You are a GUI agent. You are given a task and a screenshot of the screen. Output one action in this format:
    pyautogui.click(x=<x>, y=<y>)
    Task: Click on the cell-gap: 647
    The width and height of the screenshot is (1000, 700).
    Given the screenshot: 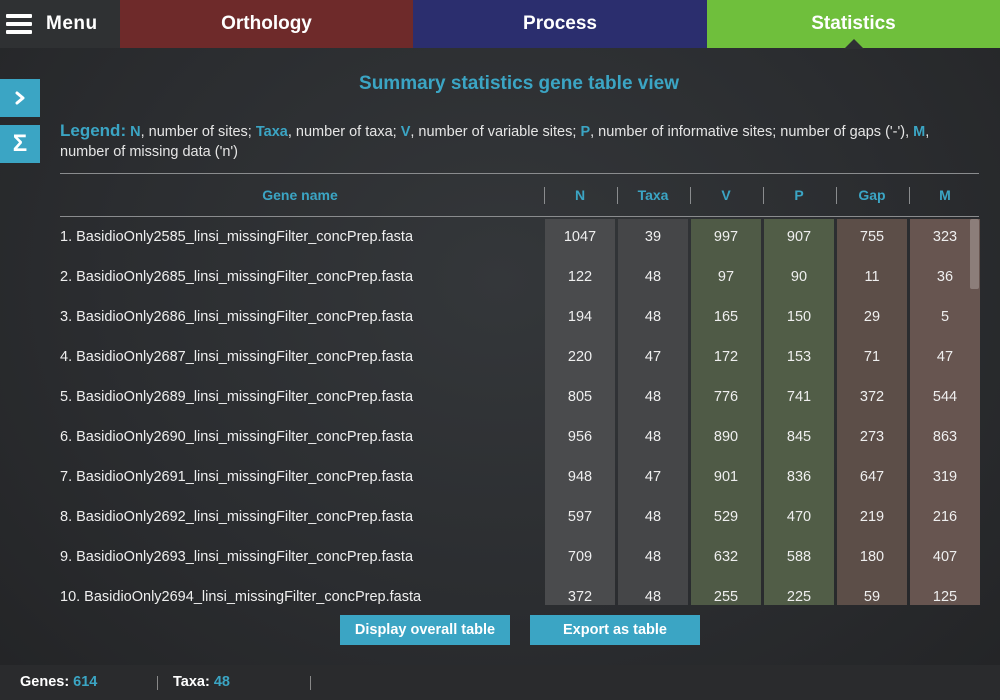 What is the action you would take?
    pyautogui.click(x=872, y=477)
    